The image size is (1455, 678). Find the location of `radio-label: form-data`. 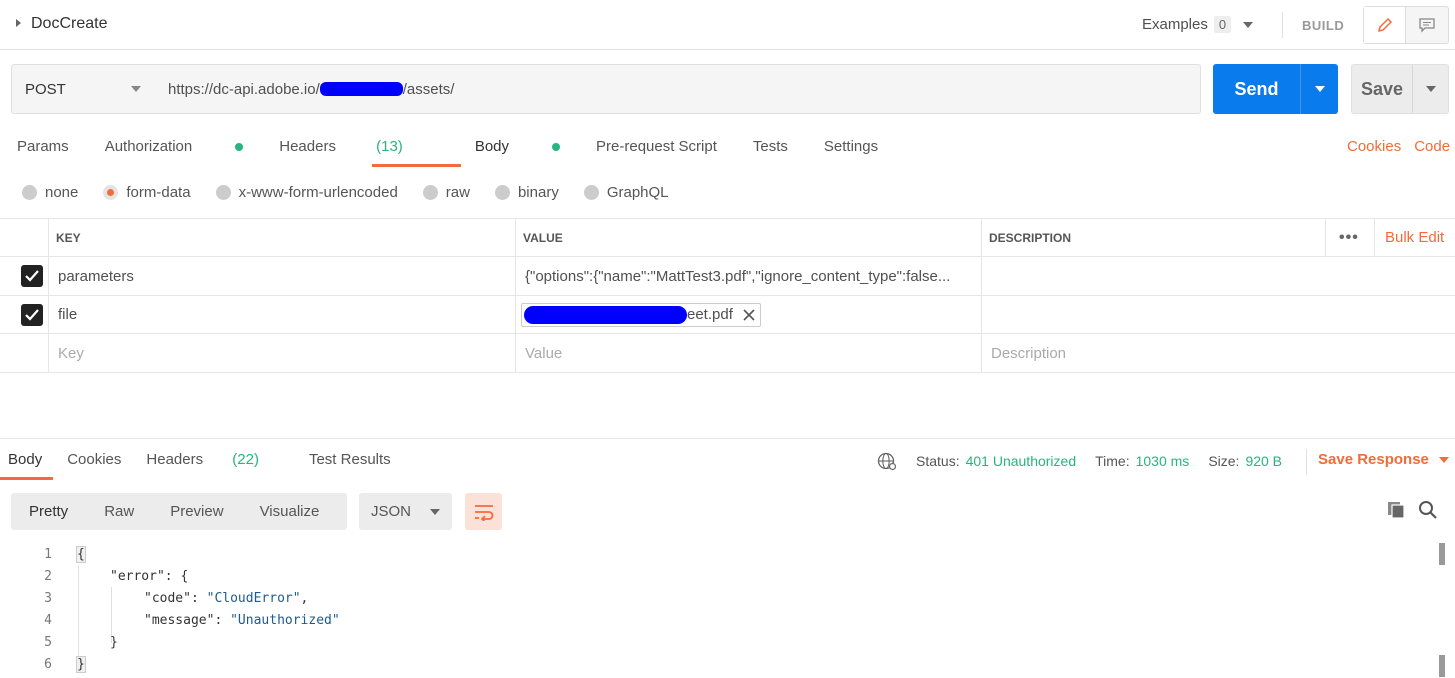

radio-label: form-data is located at coordinates (158, 192).